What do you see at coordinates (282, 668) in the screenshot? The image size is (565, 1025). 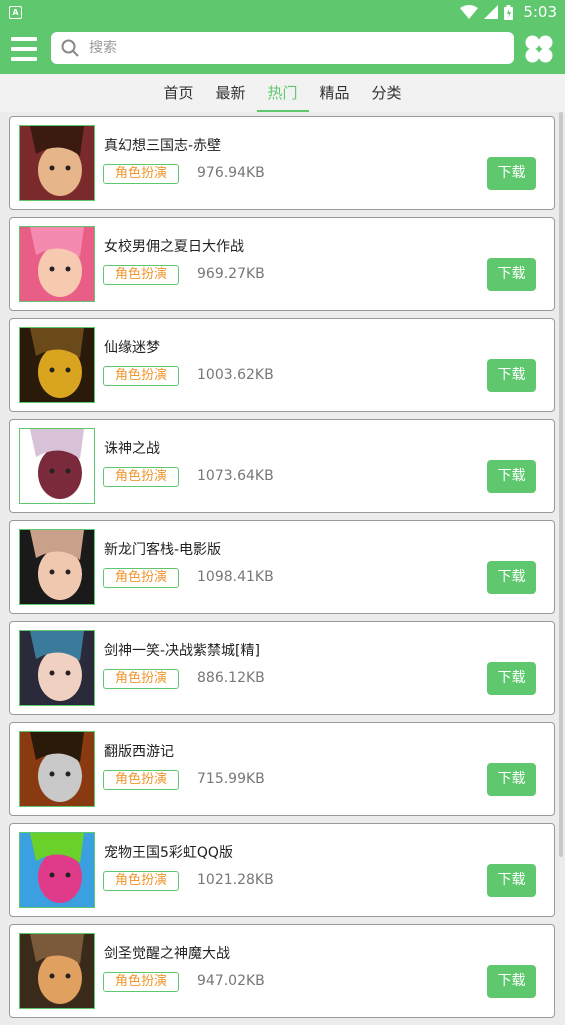 I see `game-list-item: 剑神一笑-决战紫禁城[精] 角色扮演 886.12KB 下载` at bounding box center [282, 668].